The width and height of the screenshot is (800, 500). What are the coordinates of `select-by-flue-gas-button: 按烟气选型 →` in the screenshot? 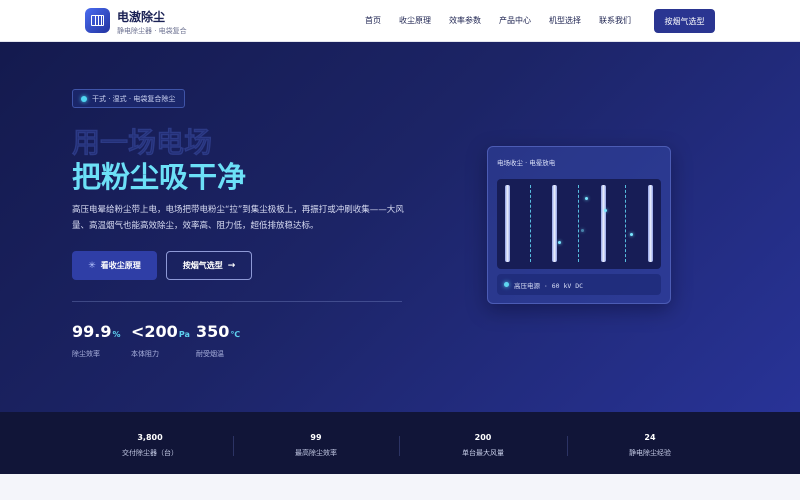 It's located at (209, 265).